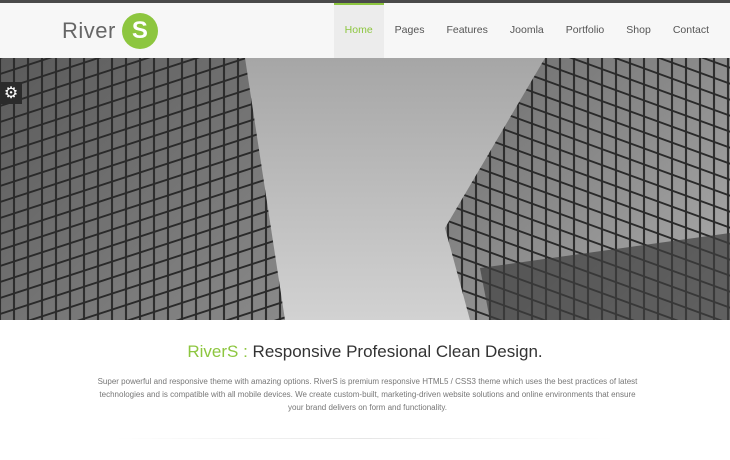  What do you see at coordinates (691, 30) in the screenshot?
I see `nav-item-contact: Contact` at bounding box center [691, 30].